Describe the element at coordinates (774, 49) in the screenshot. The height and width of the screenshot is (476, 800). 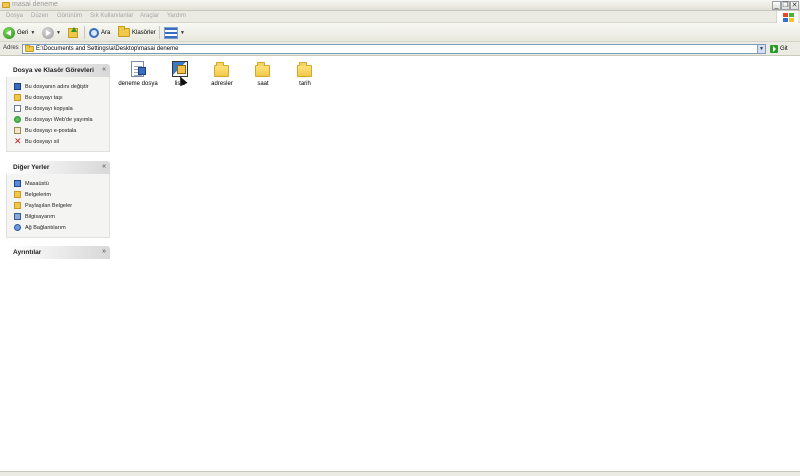
I see `go-arrow-icon` at that location.